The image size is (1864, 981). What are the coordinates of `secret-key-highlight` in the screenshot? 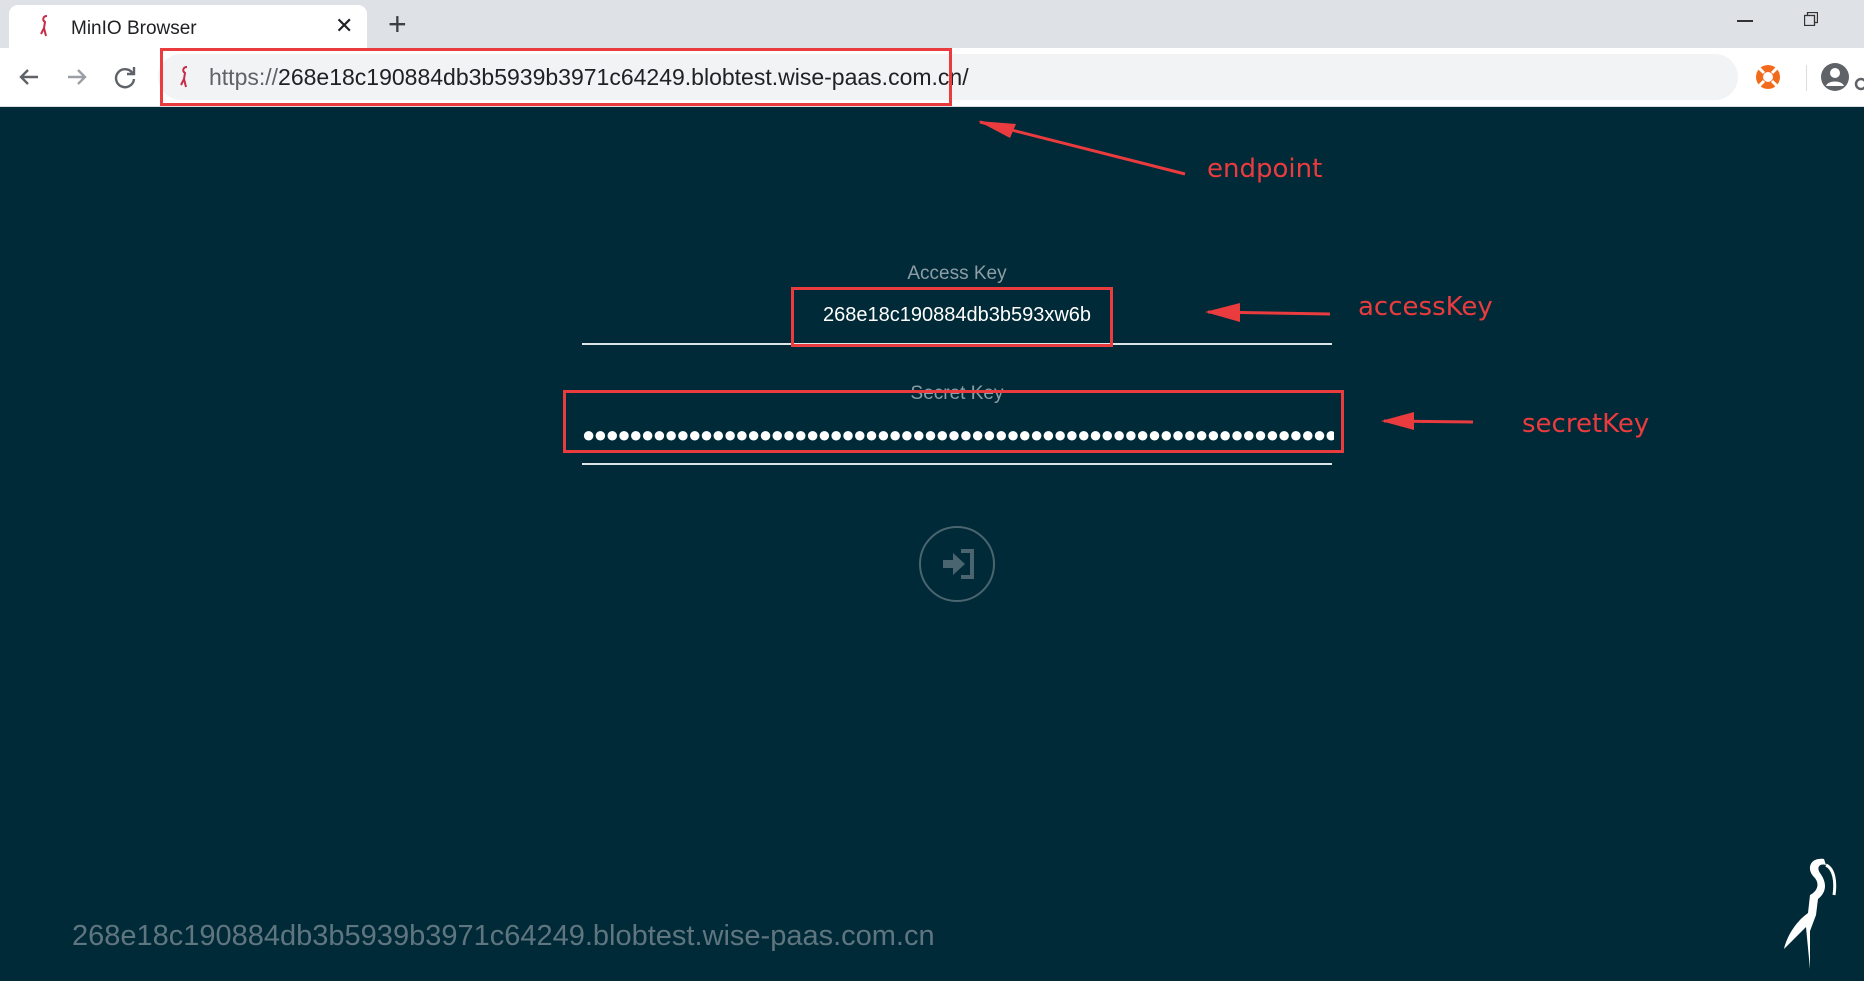 It's located at (953, 421).